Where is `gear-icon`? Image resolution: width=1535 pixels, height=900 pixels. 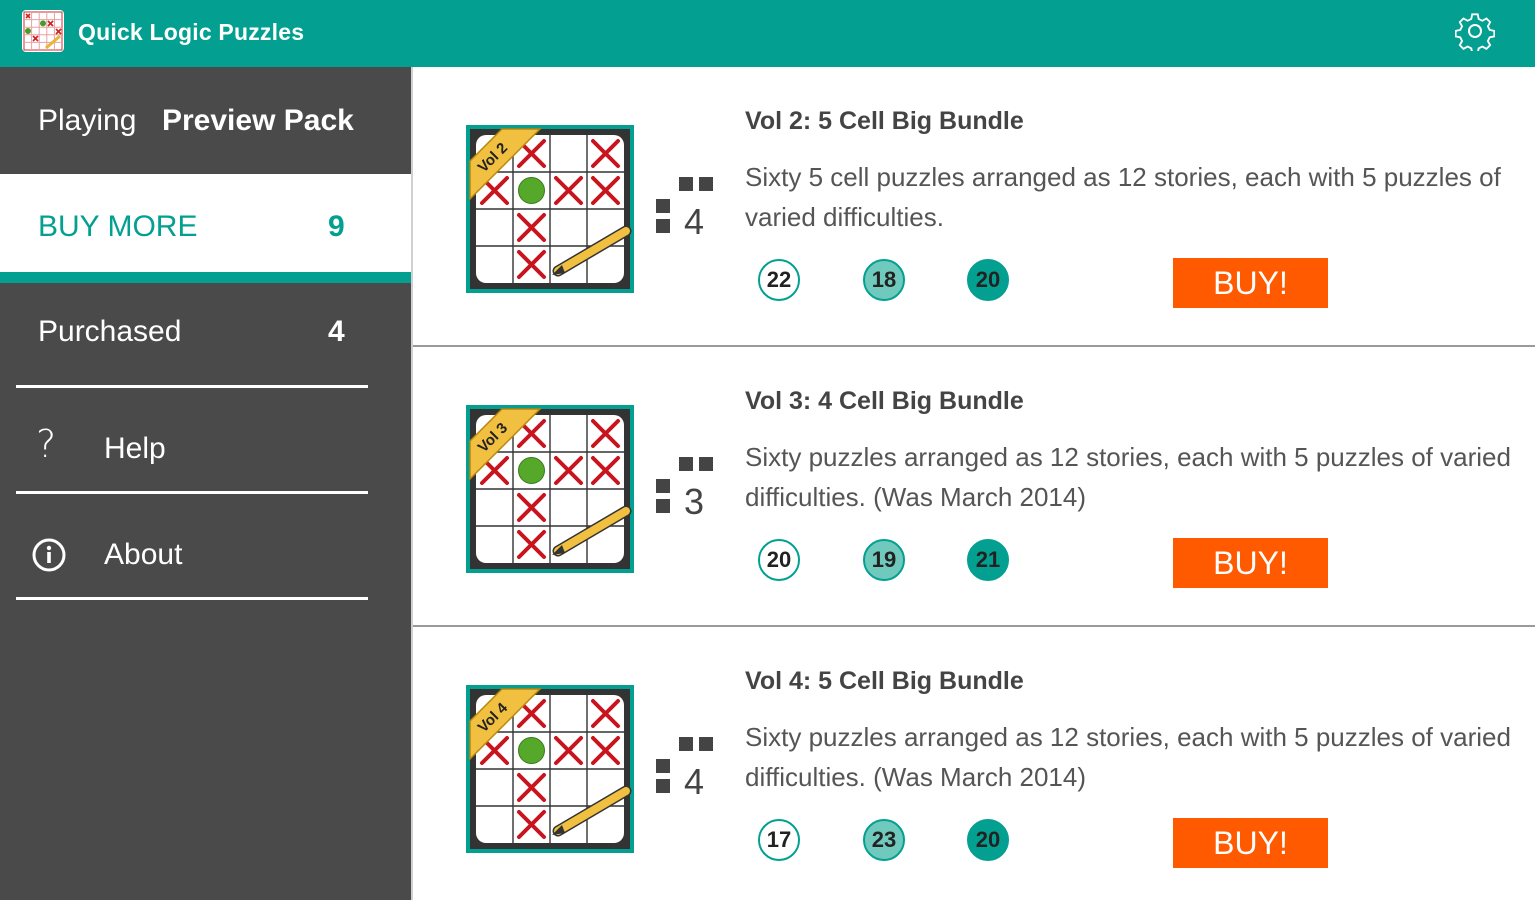 gear-icon is located at coordinates (1475, 32).